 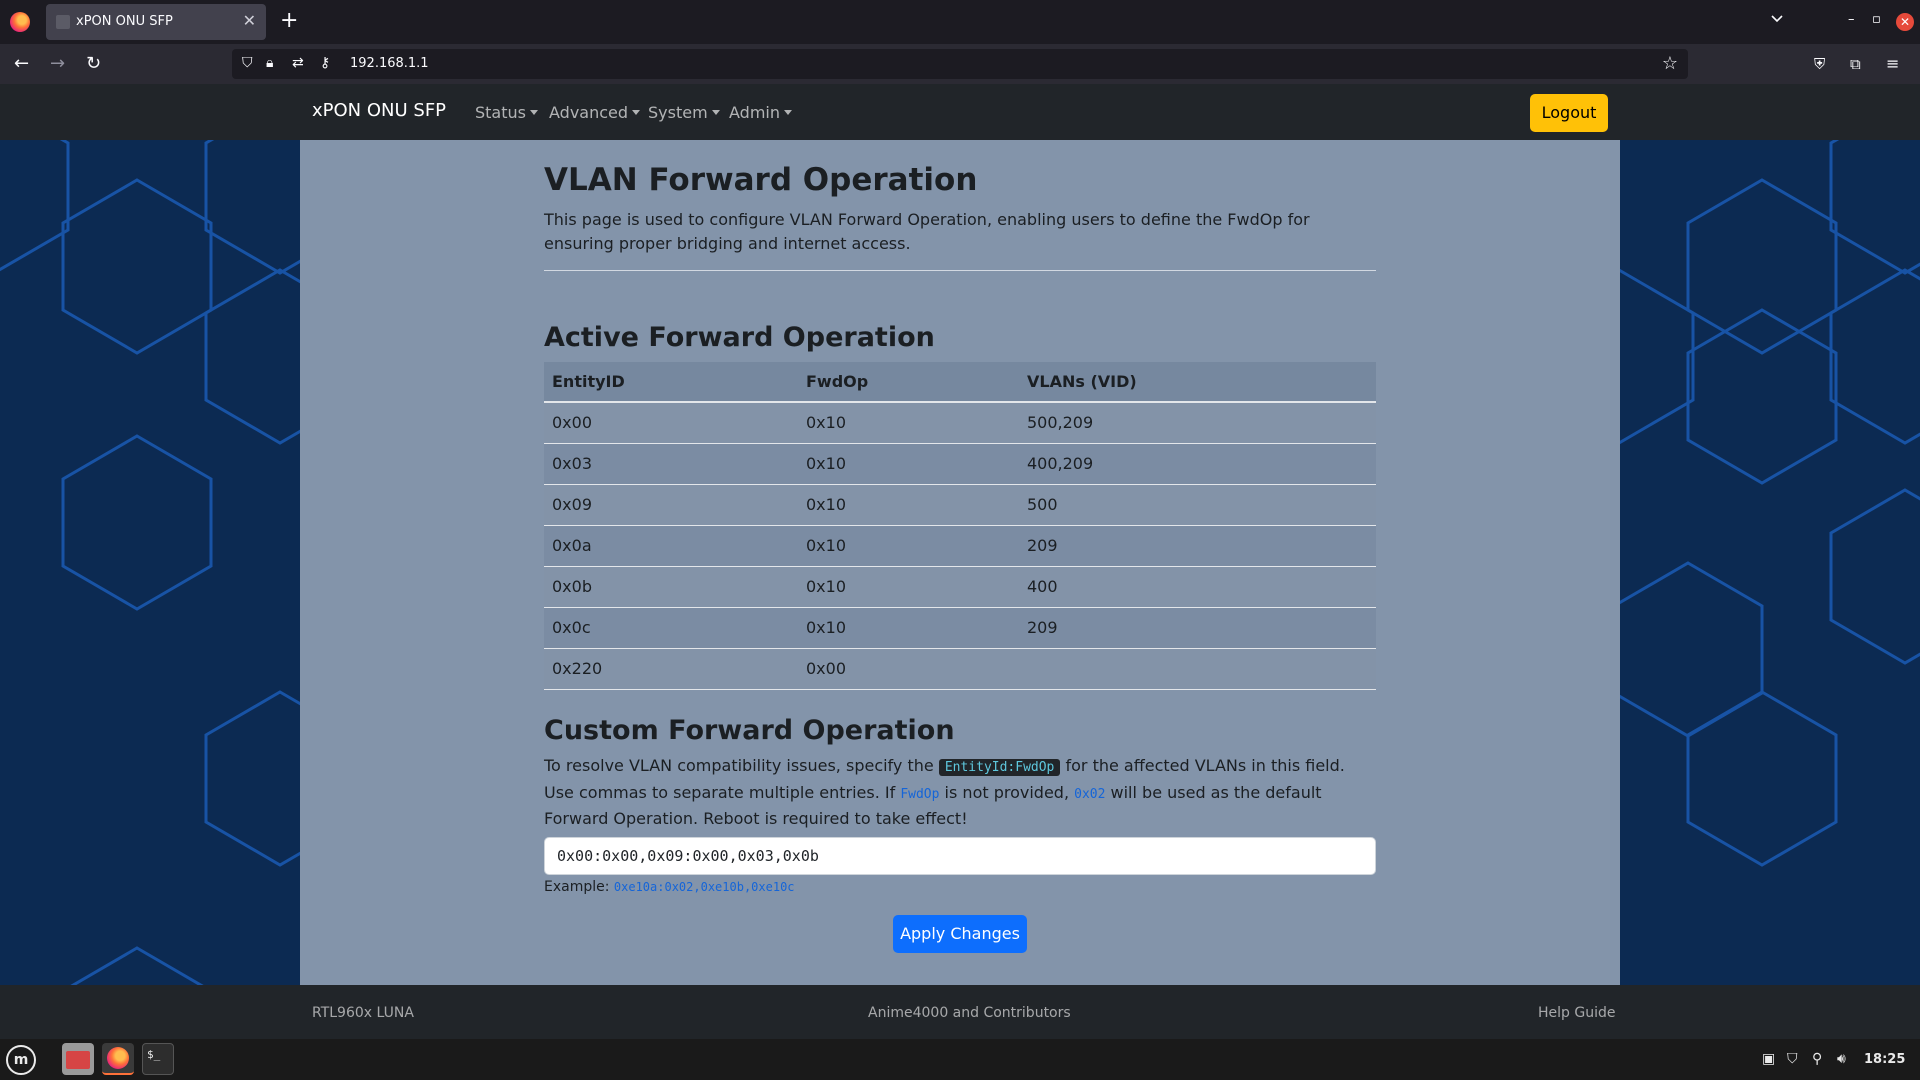 I want to click on maximize-icon: ▫, so click(x=1876, y=19).